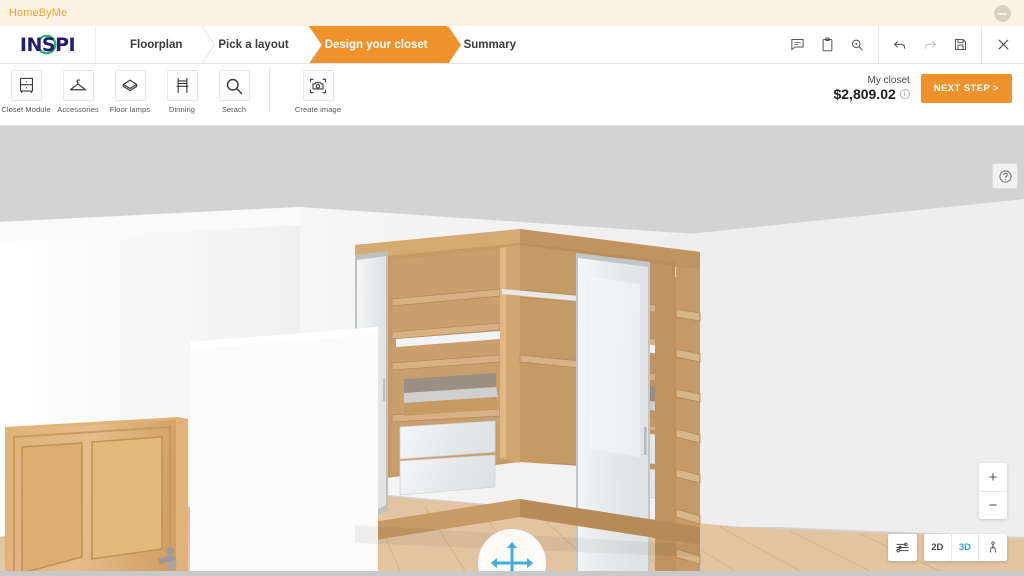  I want to click on view-mode-2d: 2D, so click(937, 547).